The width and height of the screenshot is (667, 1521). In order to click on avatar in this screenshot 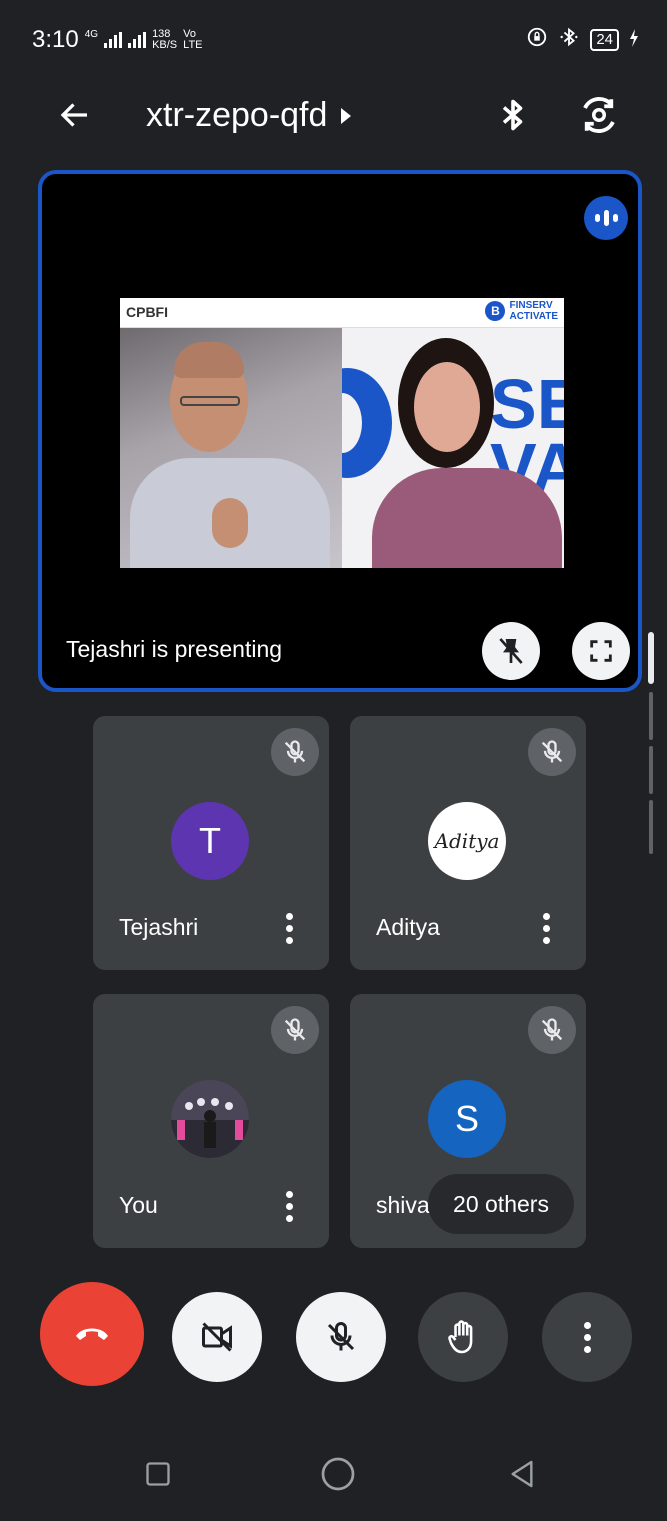, I will do `click(210, 1119)`.